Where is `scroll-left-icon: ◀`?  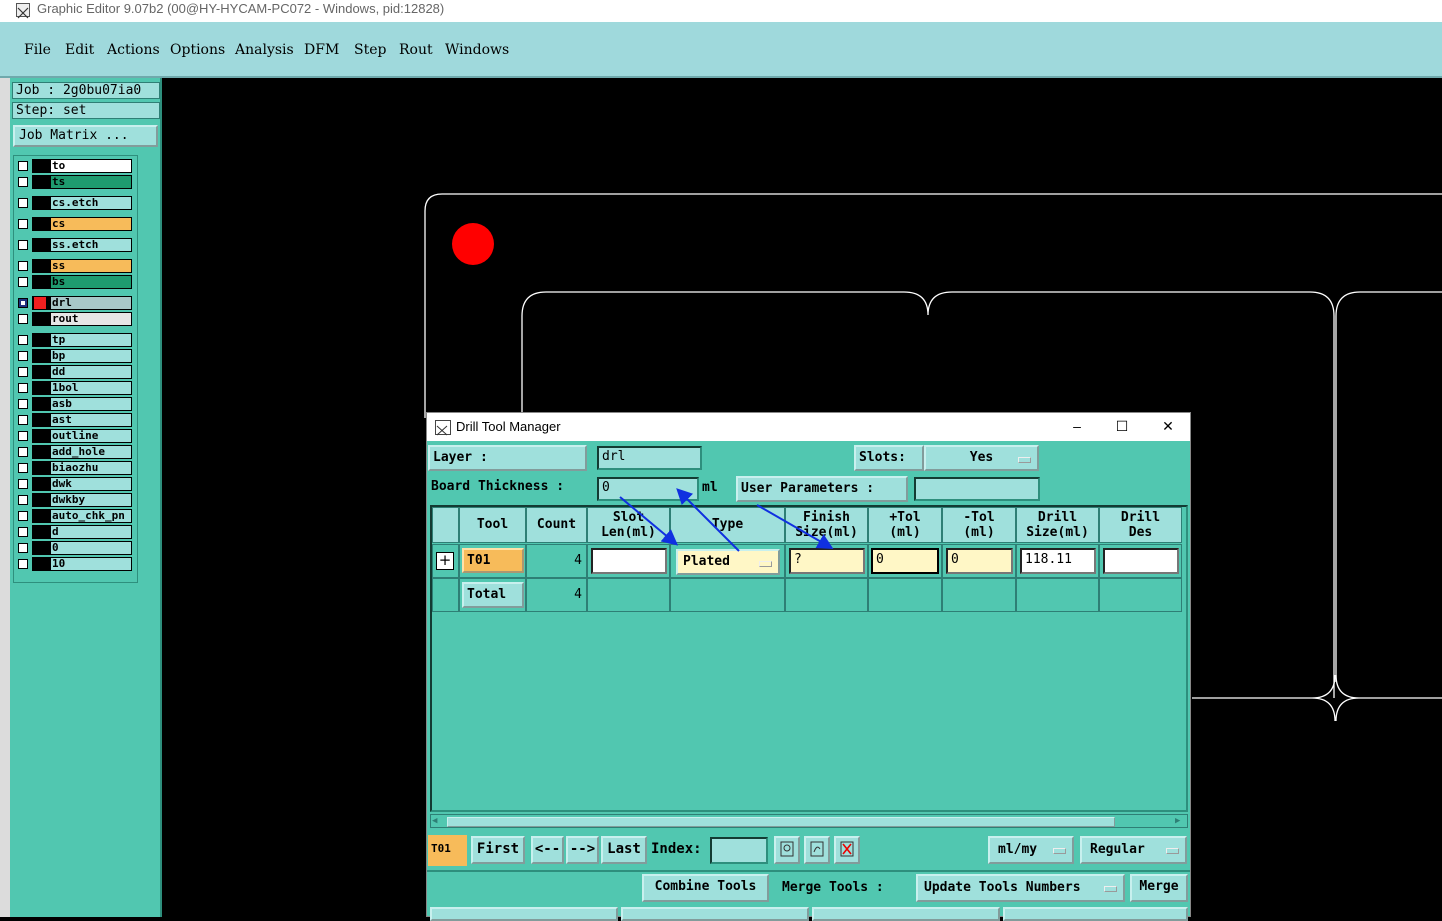 scroll-left-icon: ◀ is located at coordinates (438, 821).